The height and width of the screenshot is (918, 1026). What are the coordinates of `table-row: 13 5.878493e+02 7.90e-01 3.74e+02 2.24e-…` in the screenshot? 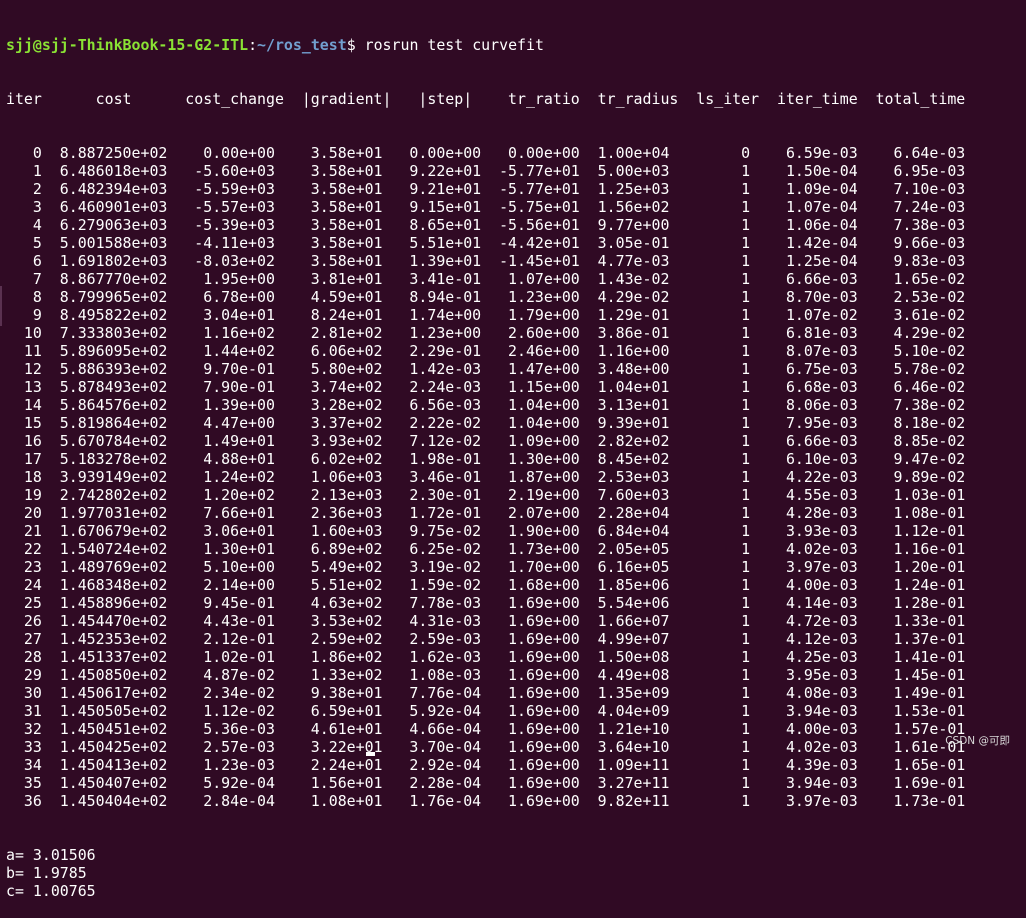 It's located at (486, 387).